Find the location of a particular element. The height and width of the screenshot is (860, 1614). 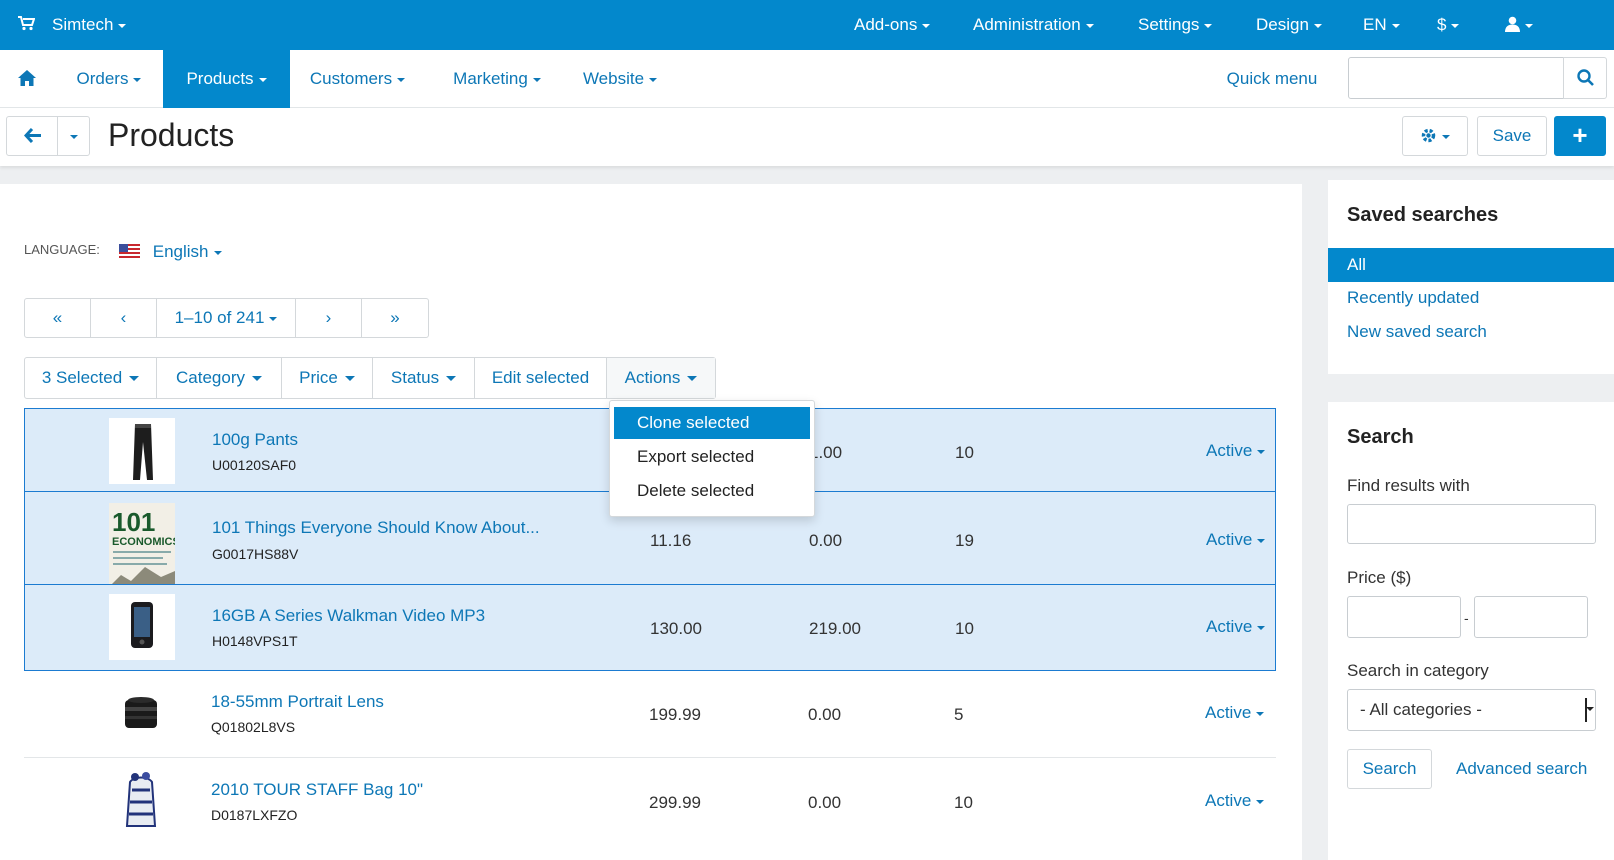

double-chevron-right-icon: » is located at coordinates (395, 317).